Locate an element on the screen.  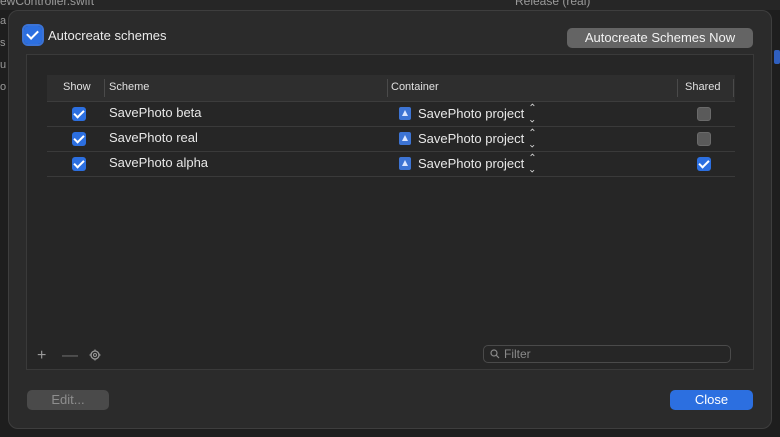
table-header: Show Scheme Container Shared is located at coordinates (391, 88).